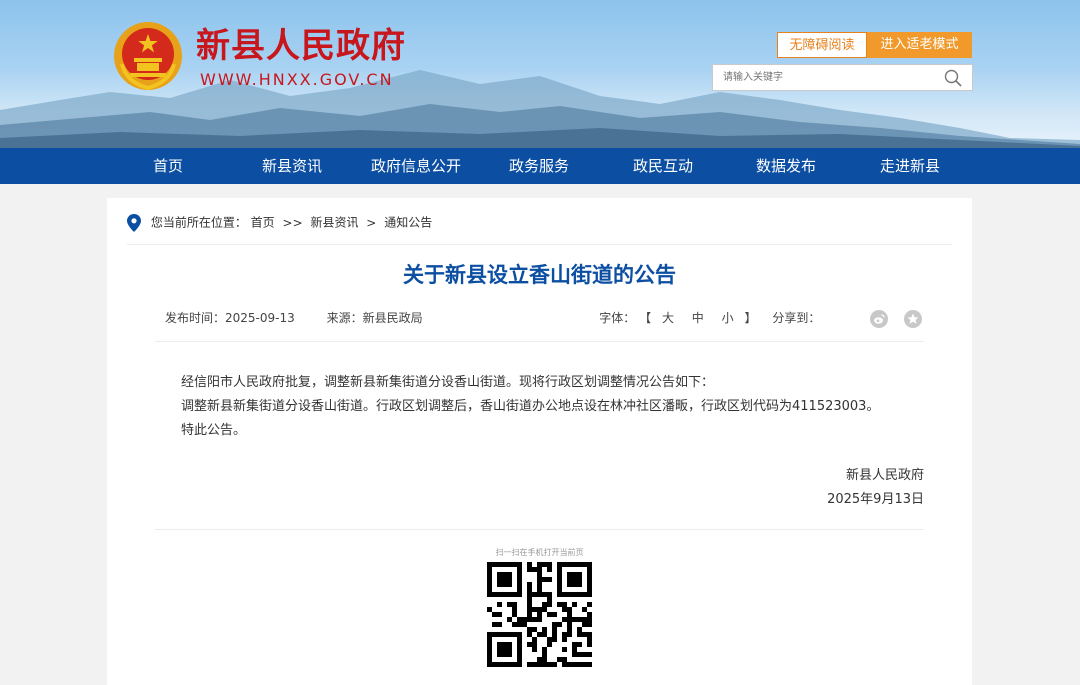 This screenshot has width=1080, height=685. What do you see at coordinates (416, 166) in the screenshot?
I see `nav-item-gov-info: 政府信息公开` at bounding box center [416, 166].